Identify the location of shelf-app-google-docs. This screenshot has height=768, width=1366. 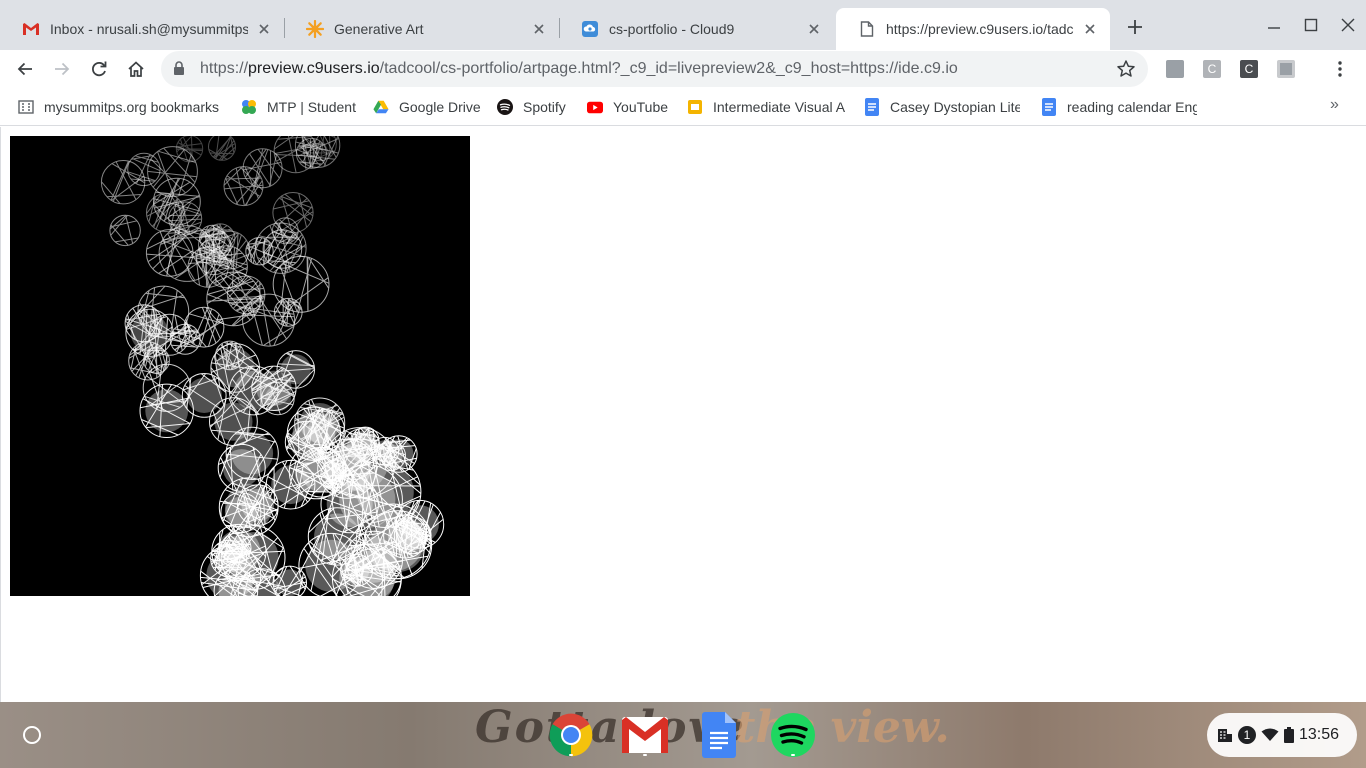
(719, 735).